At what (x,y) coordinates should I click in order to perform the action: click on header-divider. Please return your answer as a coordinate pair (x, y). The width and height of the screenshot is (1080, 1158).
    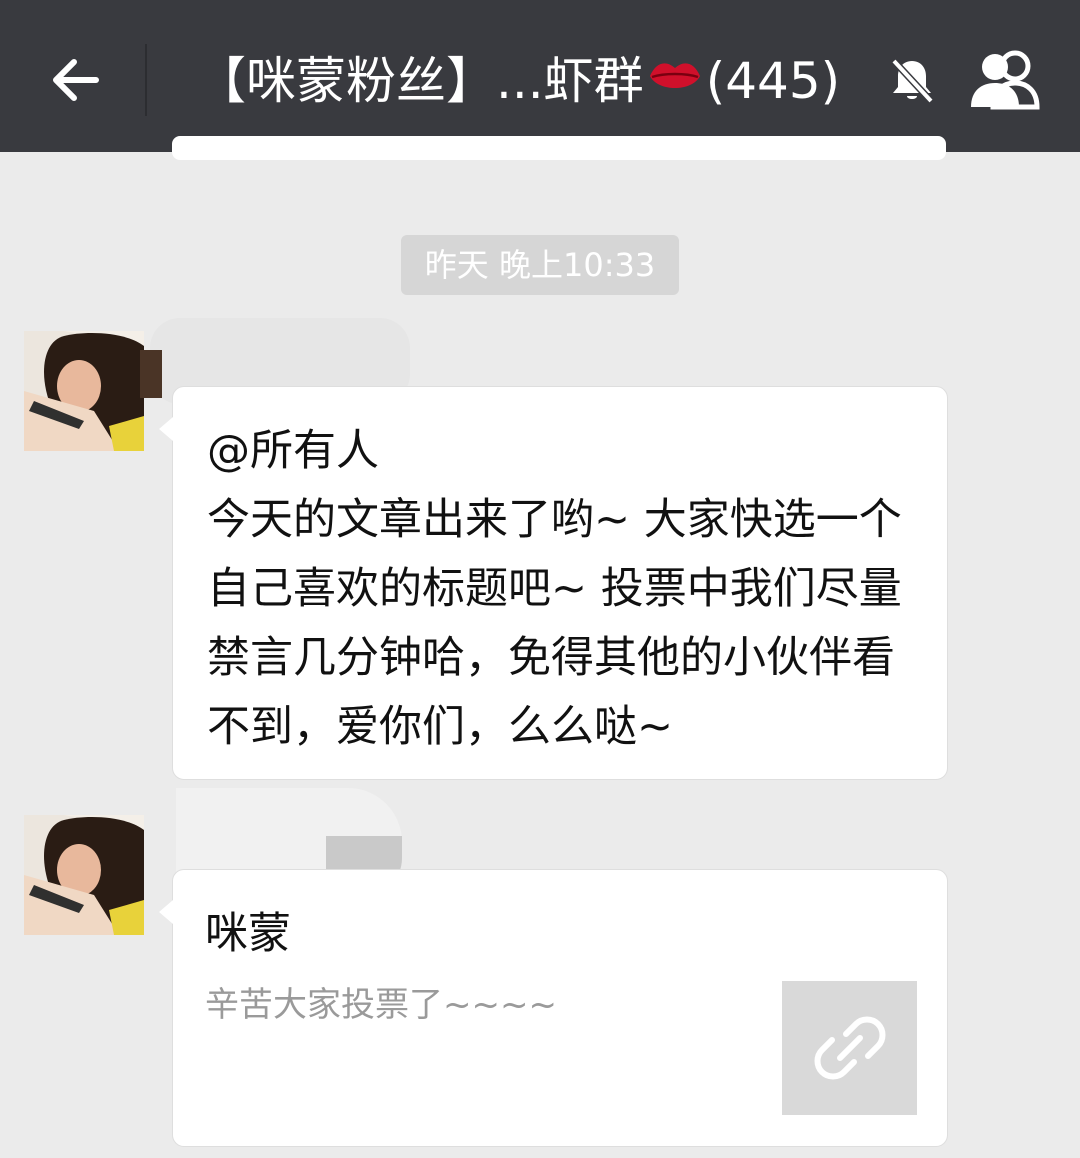
    Looking at the image, I should click on (146, 80).